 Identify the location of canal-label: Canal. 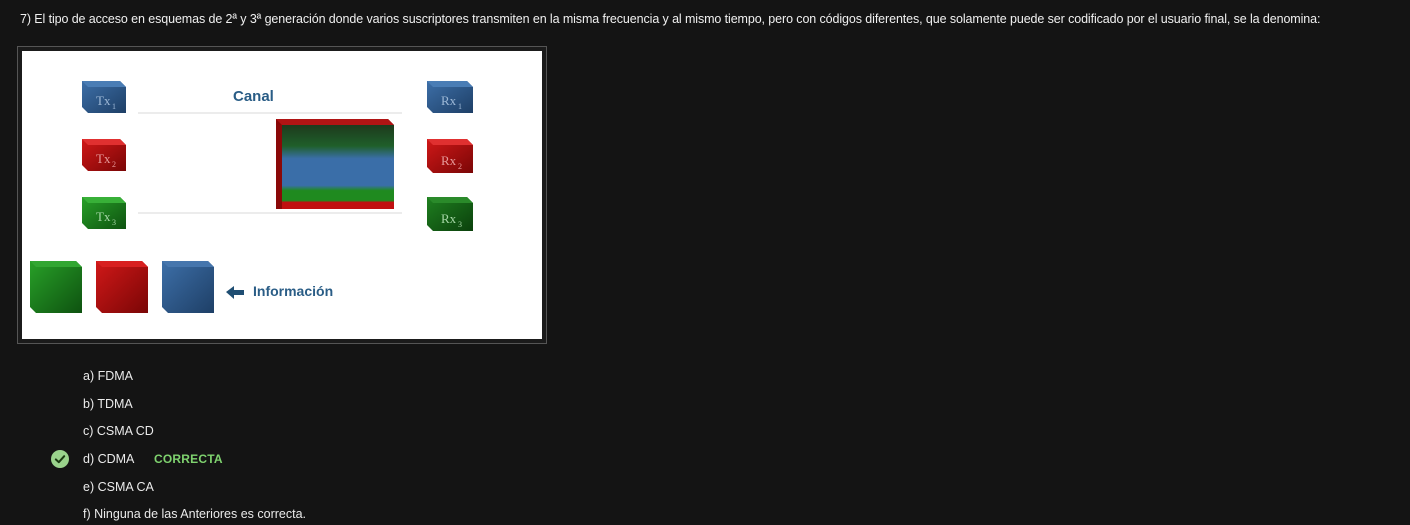
(253, 96).